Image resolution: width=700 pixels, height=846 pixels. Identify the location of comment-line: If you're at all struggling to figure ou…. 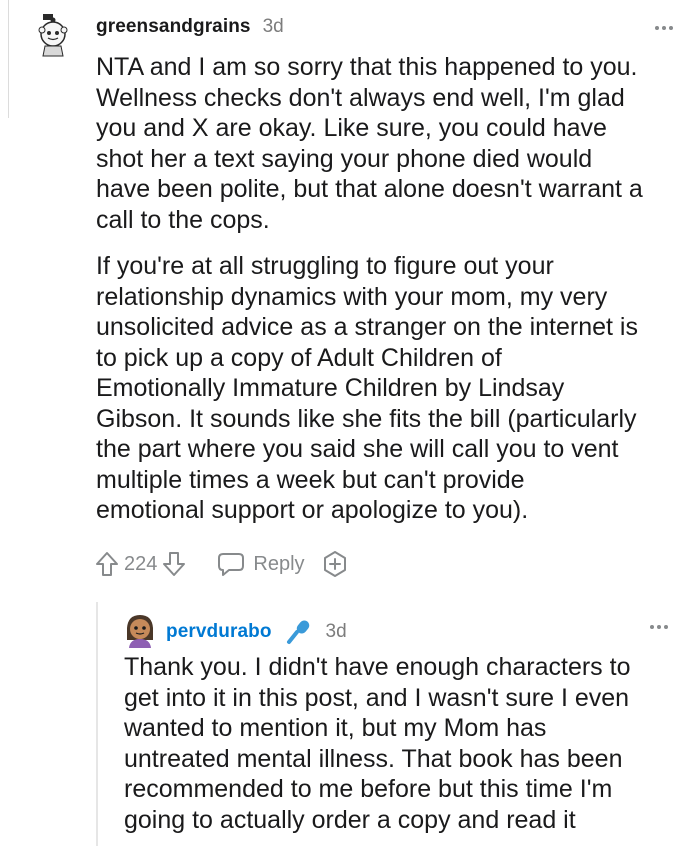
(325, 266).